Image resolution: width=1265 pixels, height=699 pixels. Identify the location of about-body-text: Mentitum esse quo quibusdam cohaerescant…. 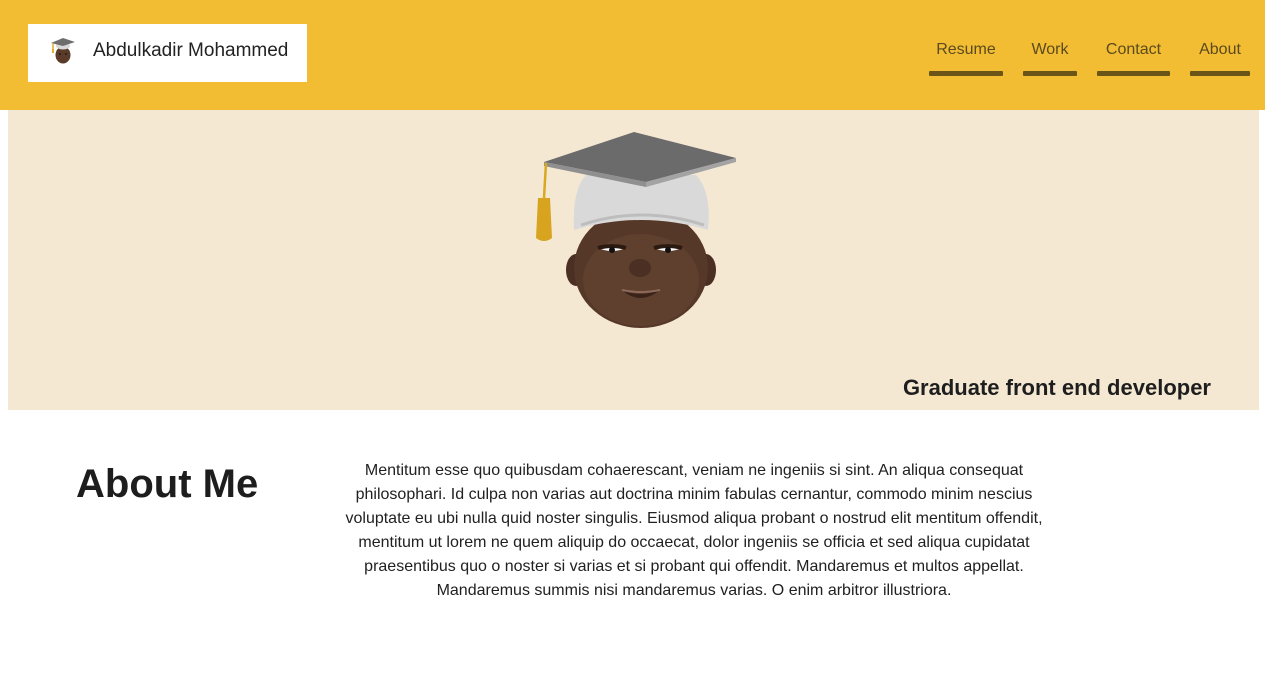
(694, 530).